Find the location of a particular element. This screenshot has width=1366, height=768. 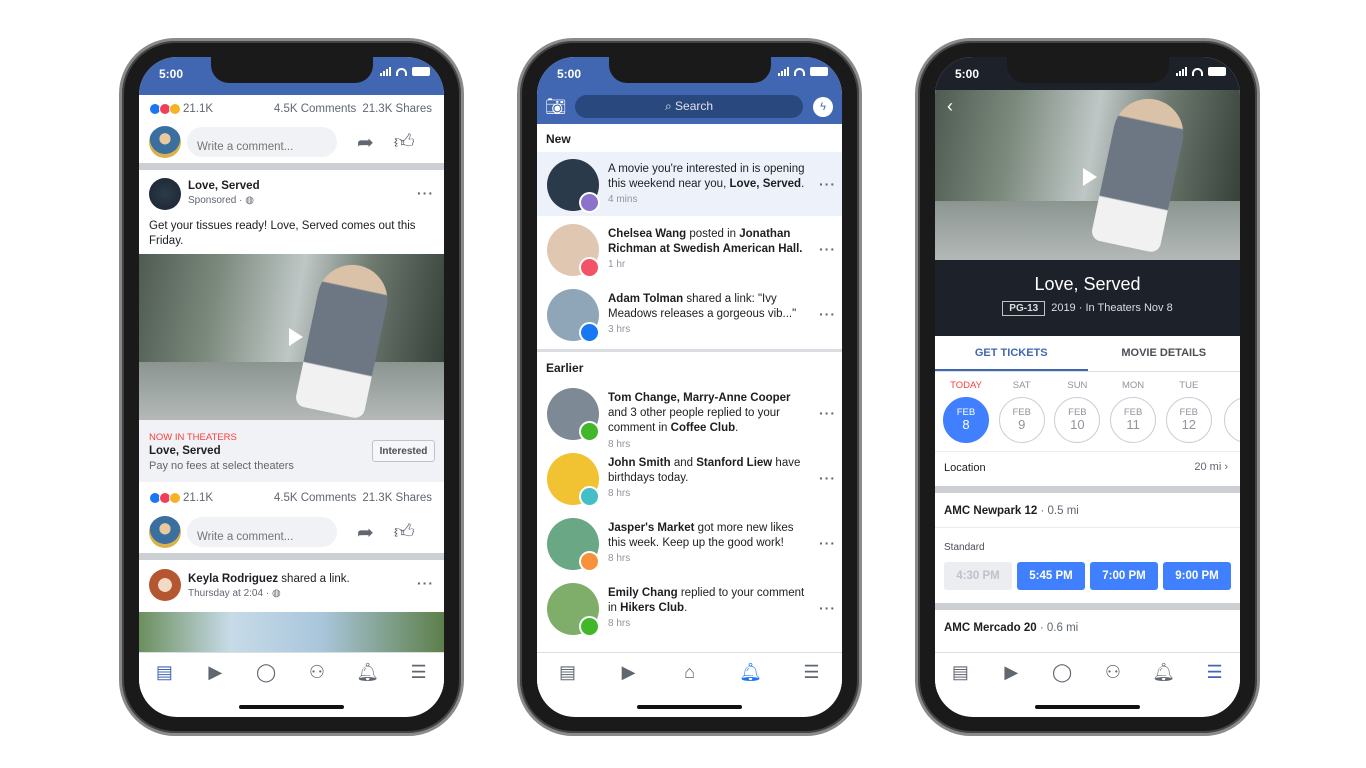

date-circle: FEB 9 is located at coordinates (1021, 420).